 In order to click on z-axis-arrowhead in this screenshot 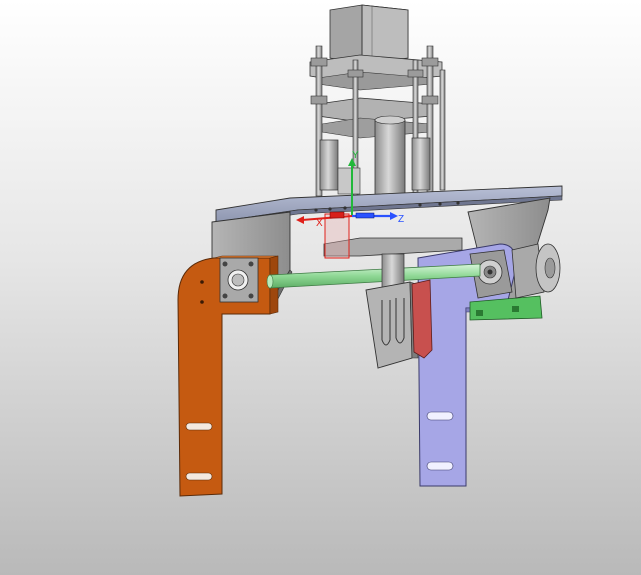, I will do `click(394, 216)`.